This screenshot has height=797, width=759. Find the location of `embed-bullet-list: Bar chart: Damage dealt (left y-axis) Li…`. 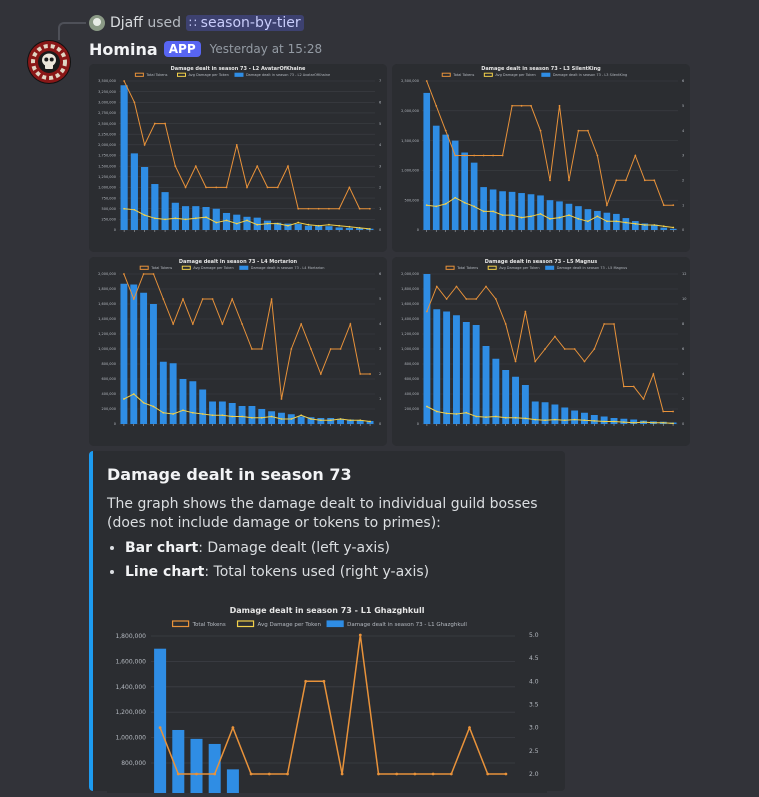

embed-bullet-list: Bar chart: Damage dealt (left y-axis) Li… is located at coordinates (327, 560).